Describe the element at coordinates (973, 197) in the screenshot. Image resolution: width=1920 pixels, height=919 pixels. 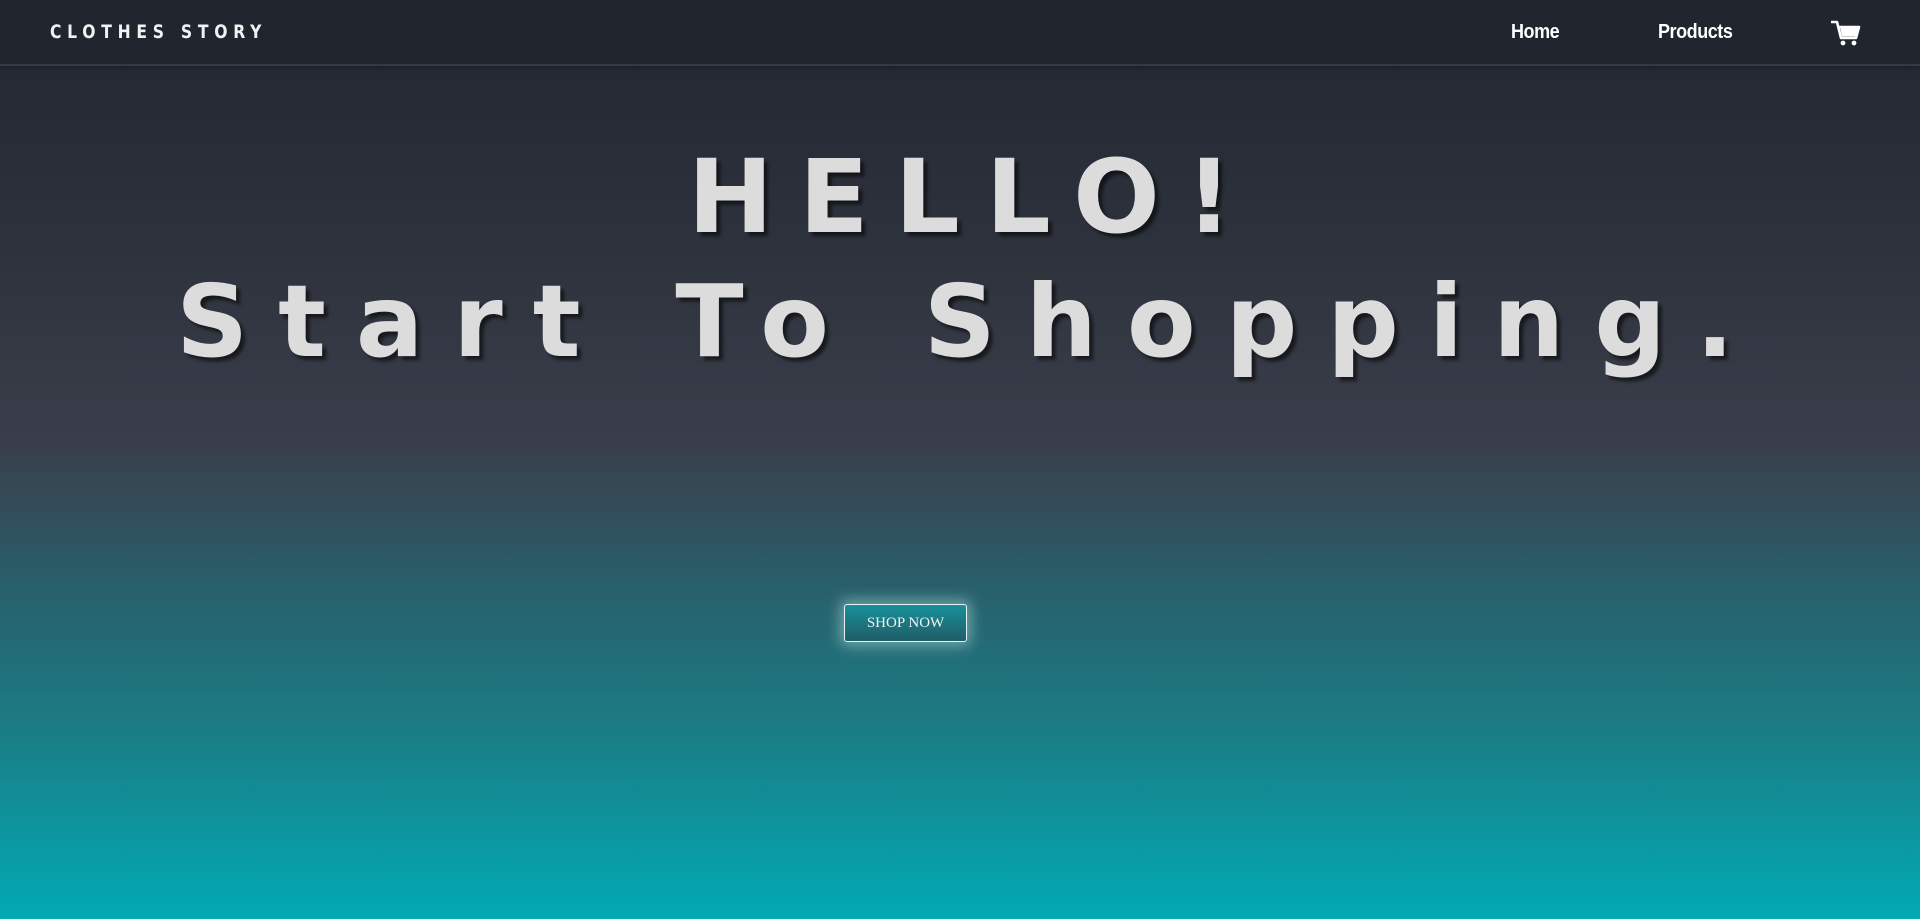
I see `hero-greeting: HELLO!` at that location.